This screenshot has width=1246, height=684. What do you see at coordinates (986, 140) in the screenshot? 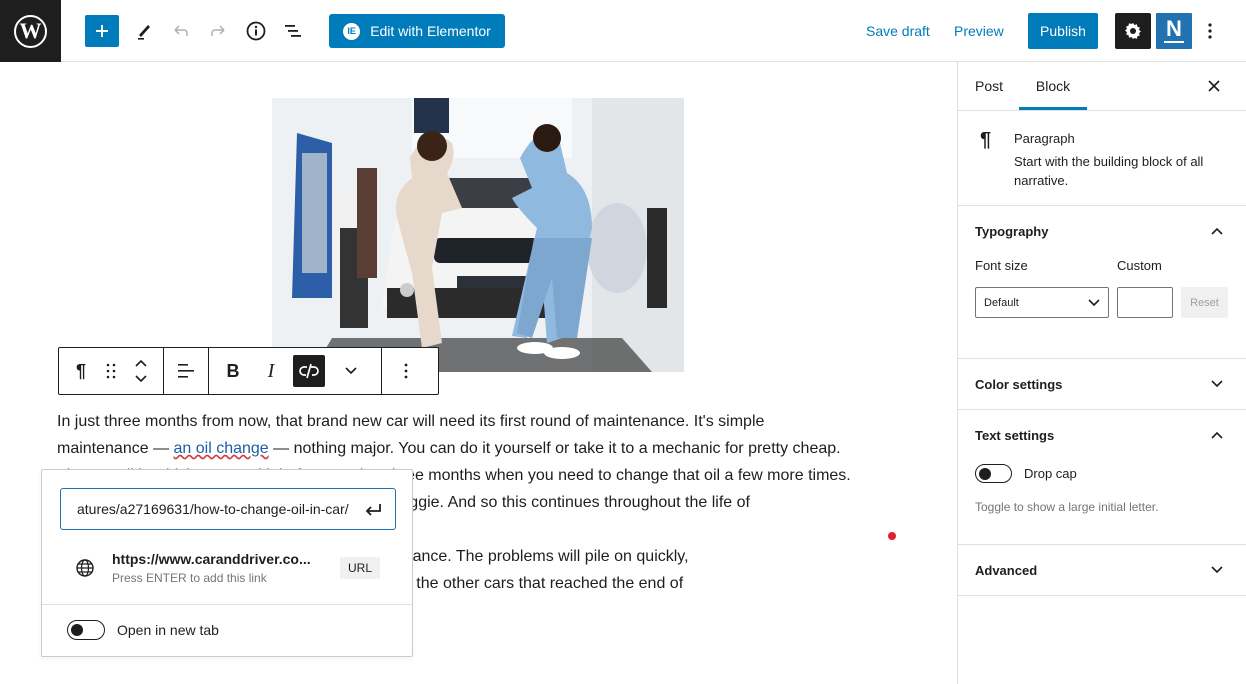
I see `paragraph-icon: ¶` at bounding box center [986, 140].